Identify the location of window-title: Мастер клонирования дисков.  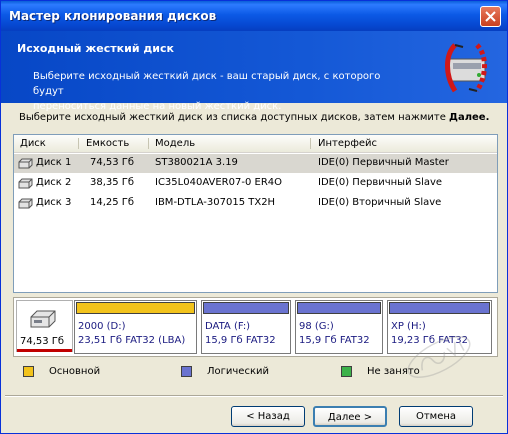
(113, 16).